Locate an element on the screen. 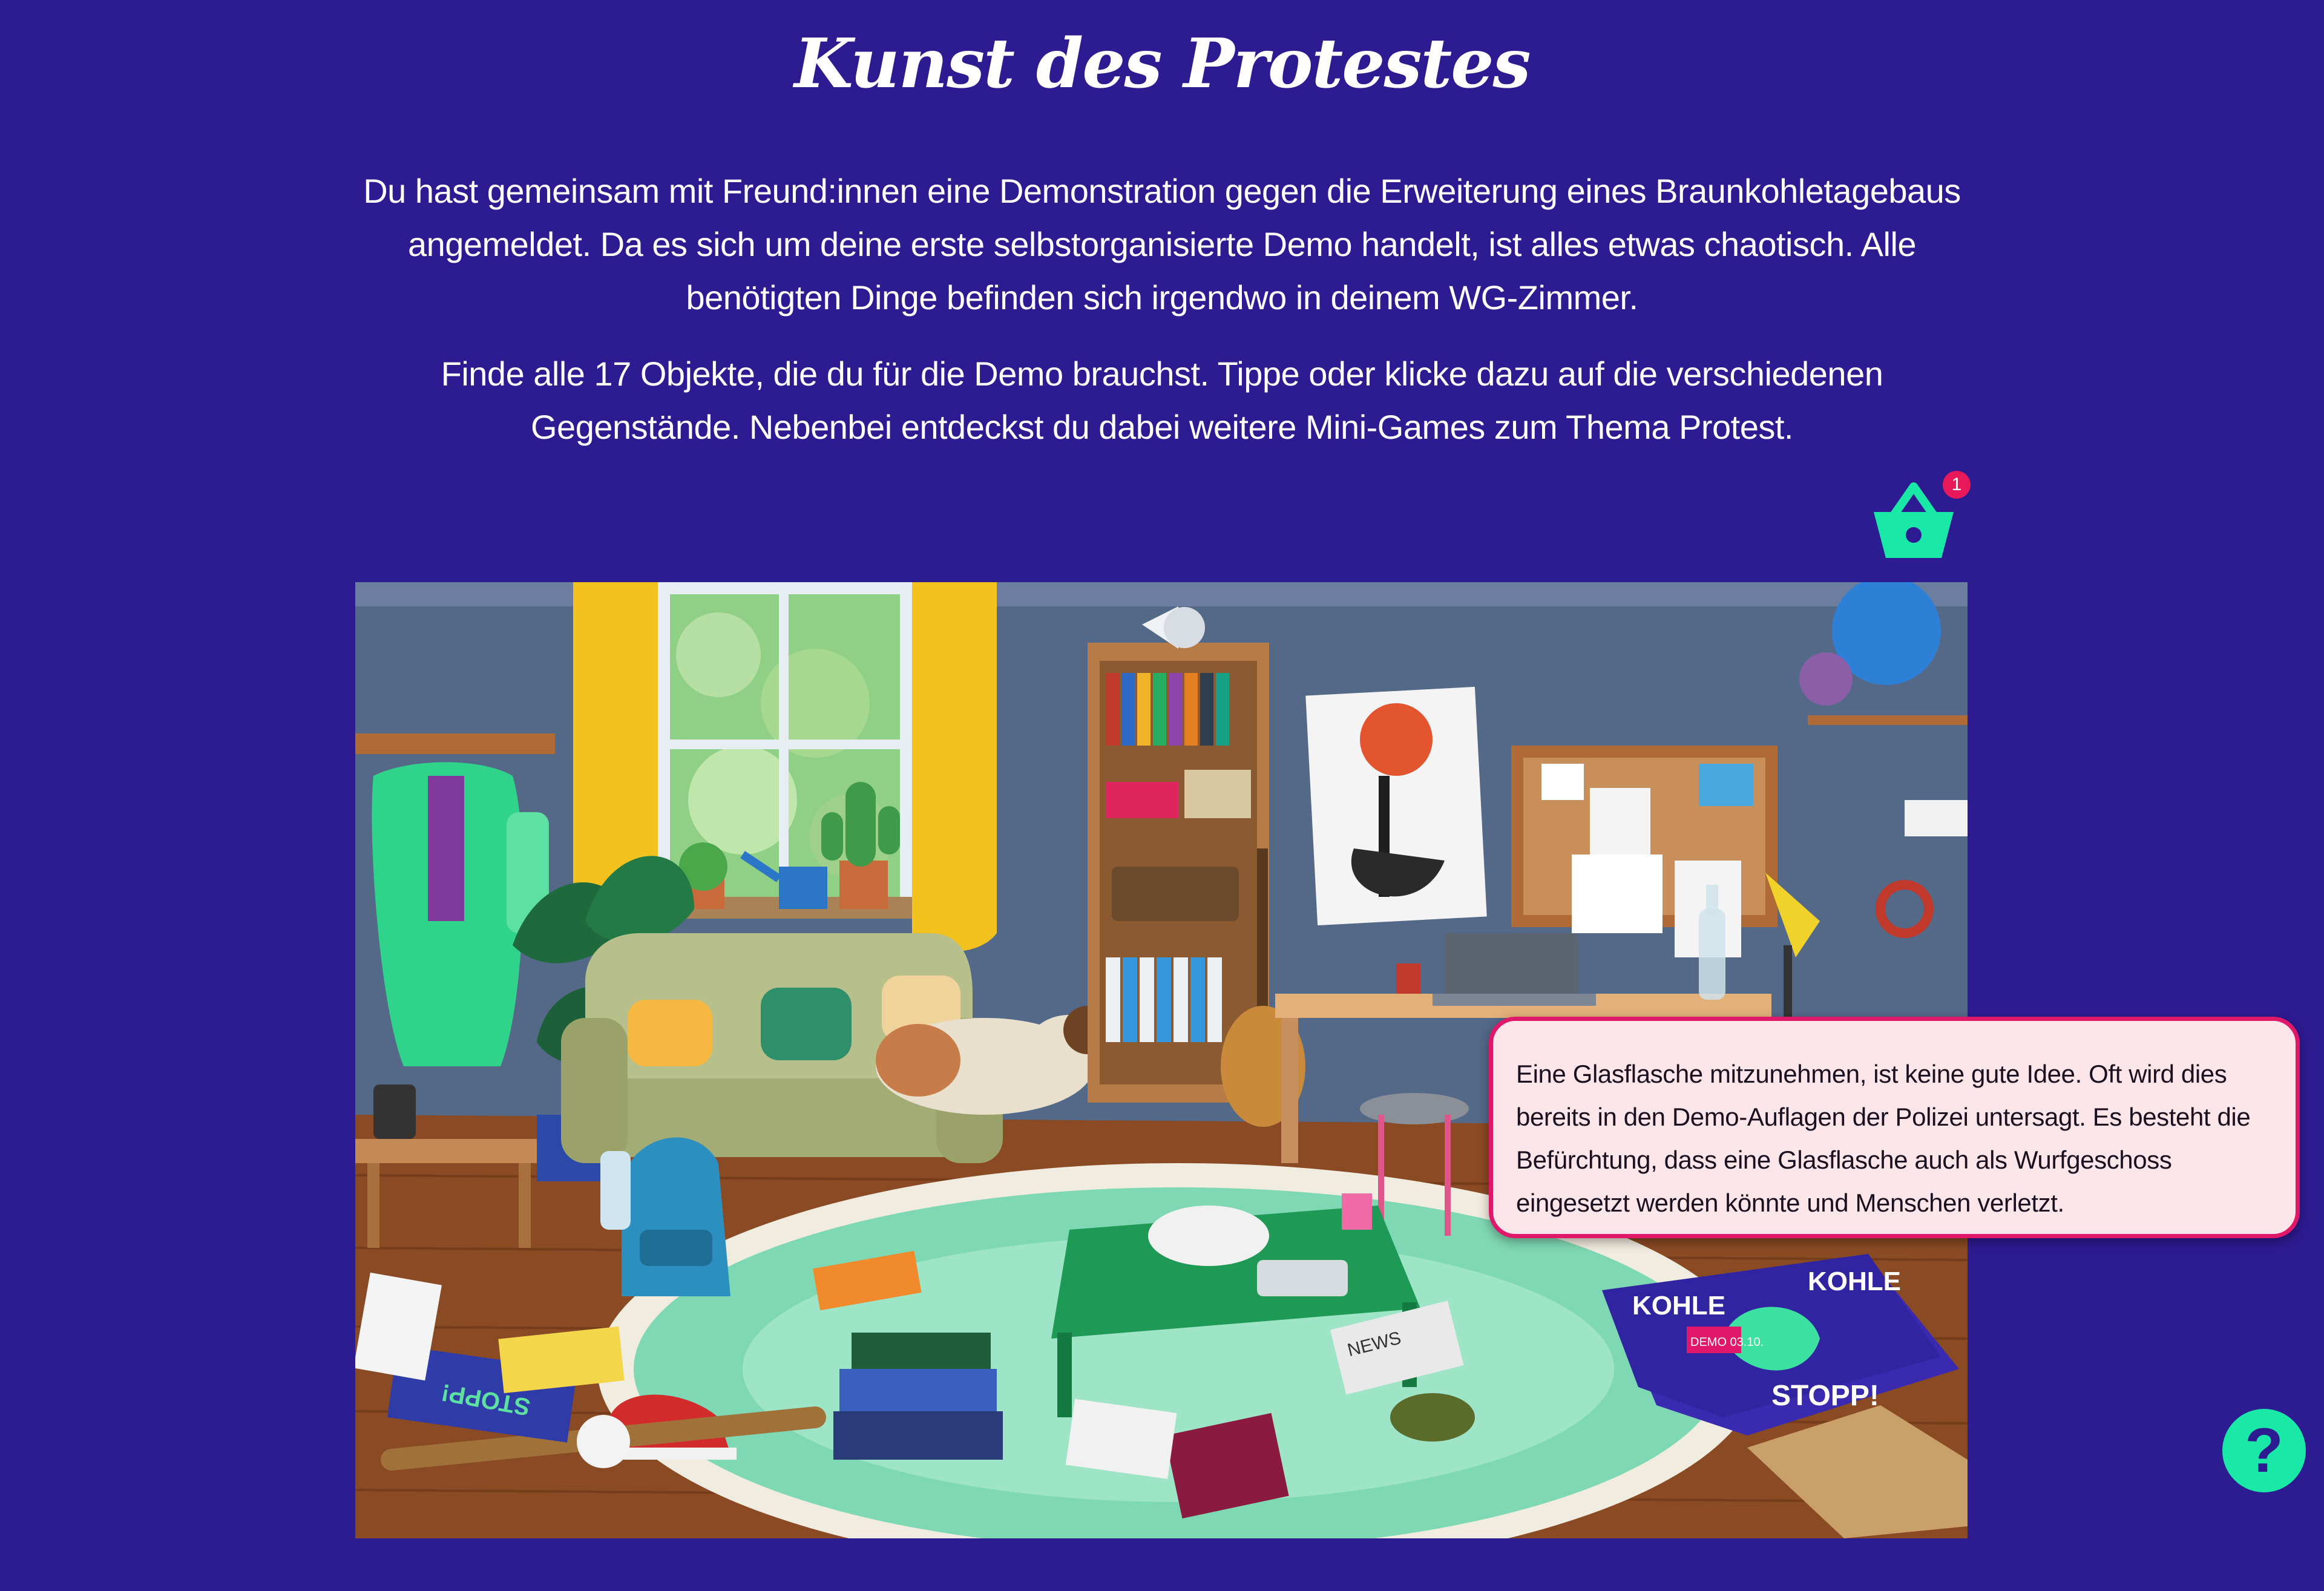  poster-date-text: DEMO 03.10. is located at coordinates (1727, 1342).